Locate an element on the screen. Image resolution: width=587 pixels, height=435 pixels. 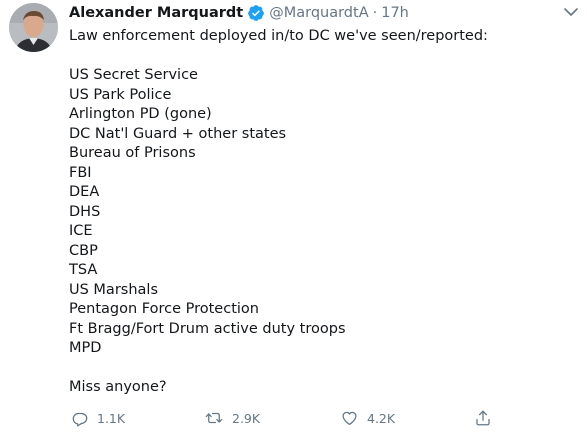
list-item: Ft Bragg/Fort Drum active duty troops is located at coordinates (207, 328).